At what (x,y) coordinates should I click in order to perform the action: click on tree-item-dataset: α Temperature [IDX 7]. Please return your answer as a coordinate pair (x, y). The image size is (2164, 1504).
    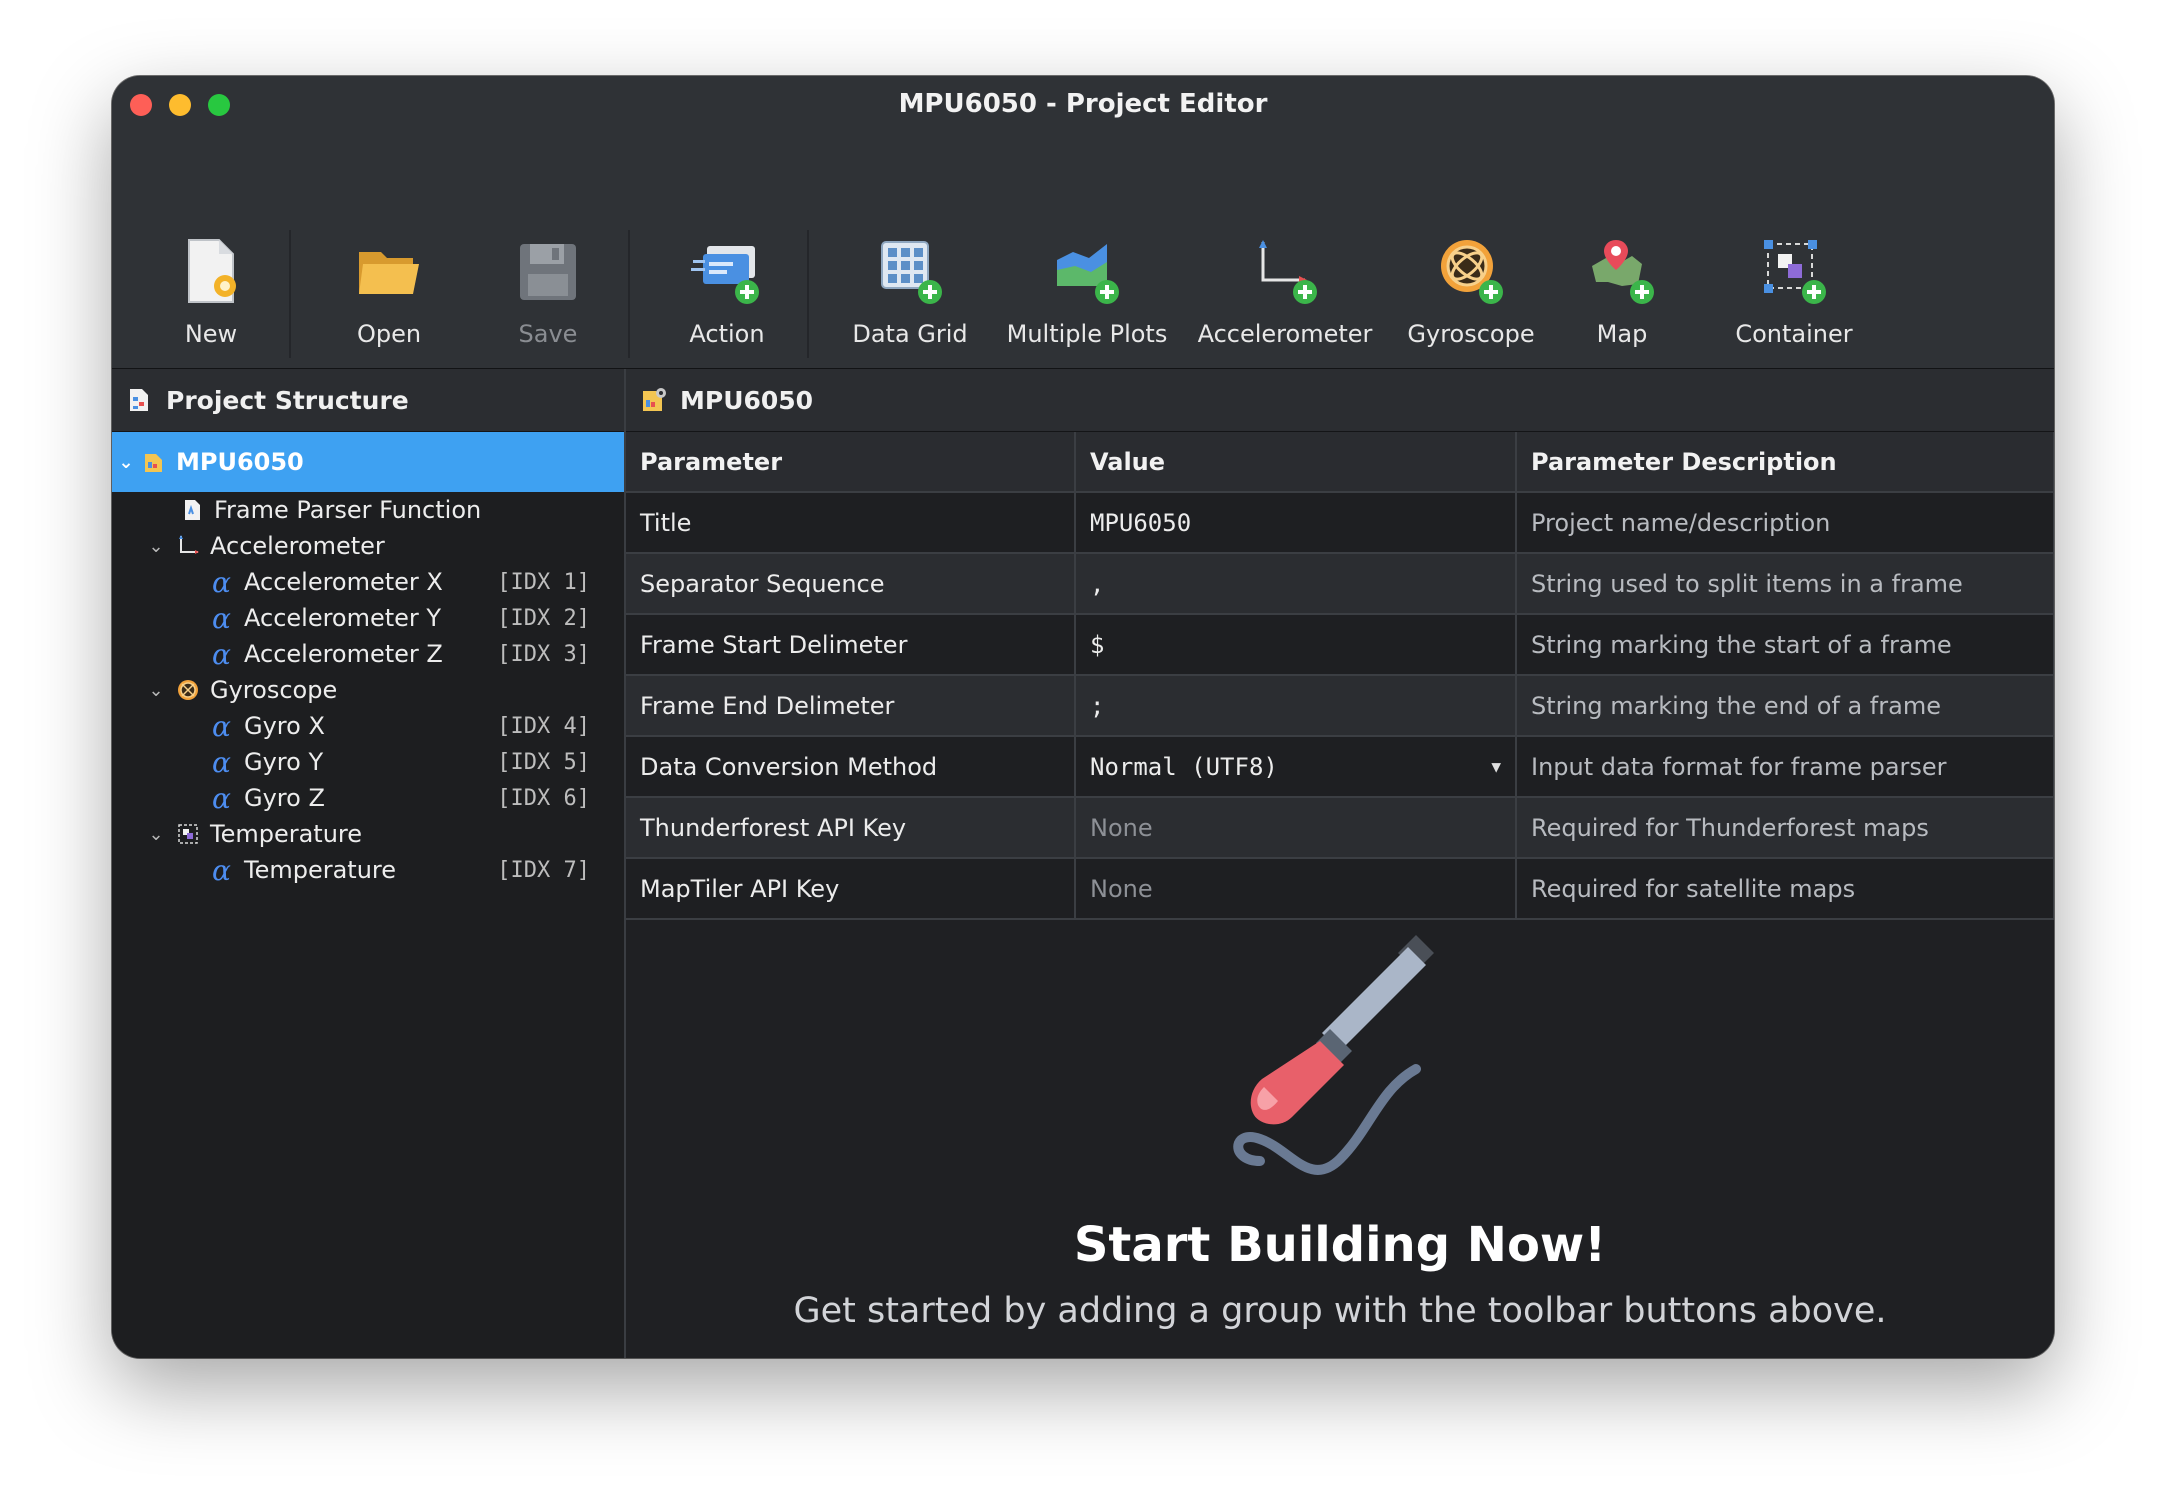
    Looking at the image, I should click on (368, 870).